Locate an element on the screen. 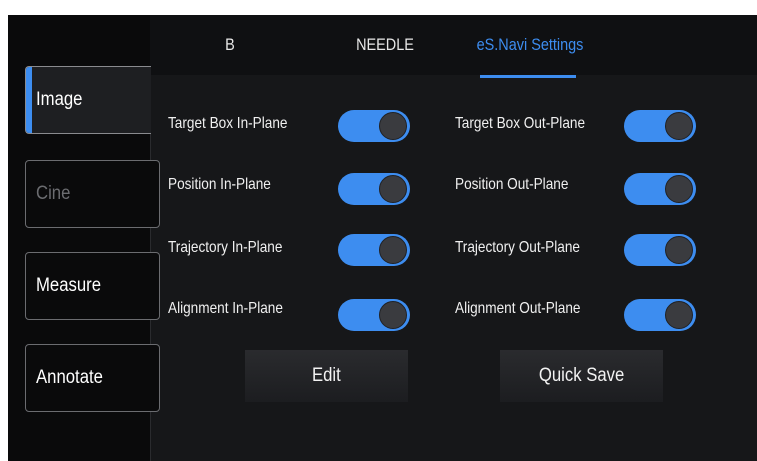 The width and height of the screenshot is (757, 461). toggle-target-box-out-plane is located at coordinates (660, 126).